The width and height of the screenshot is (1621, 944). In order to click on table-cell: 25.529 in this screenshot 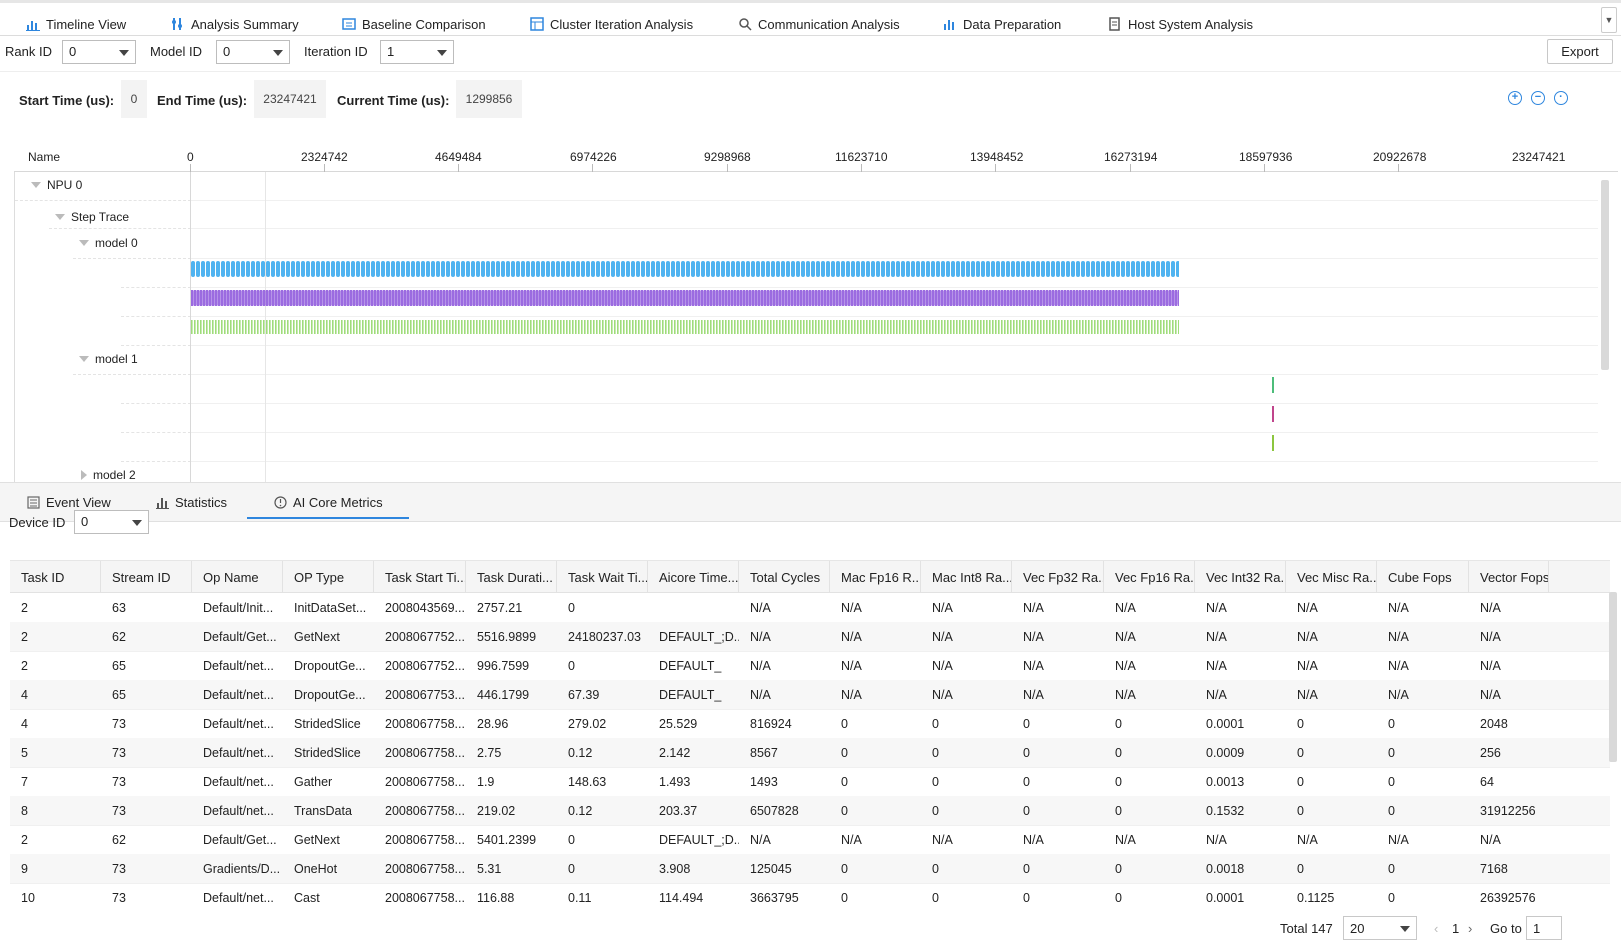, I will do `click(678, 724)`.